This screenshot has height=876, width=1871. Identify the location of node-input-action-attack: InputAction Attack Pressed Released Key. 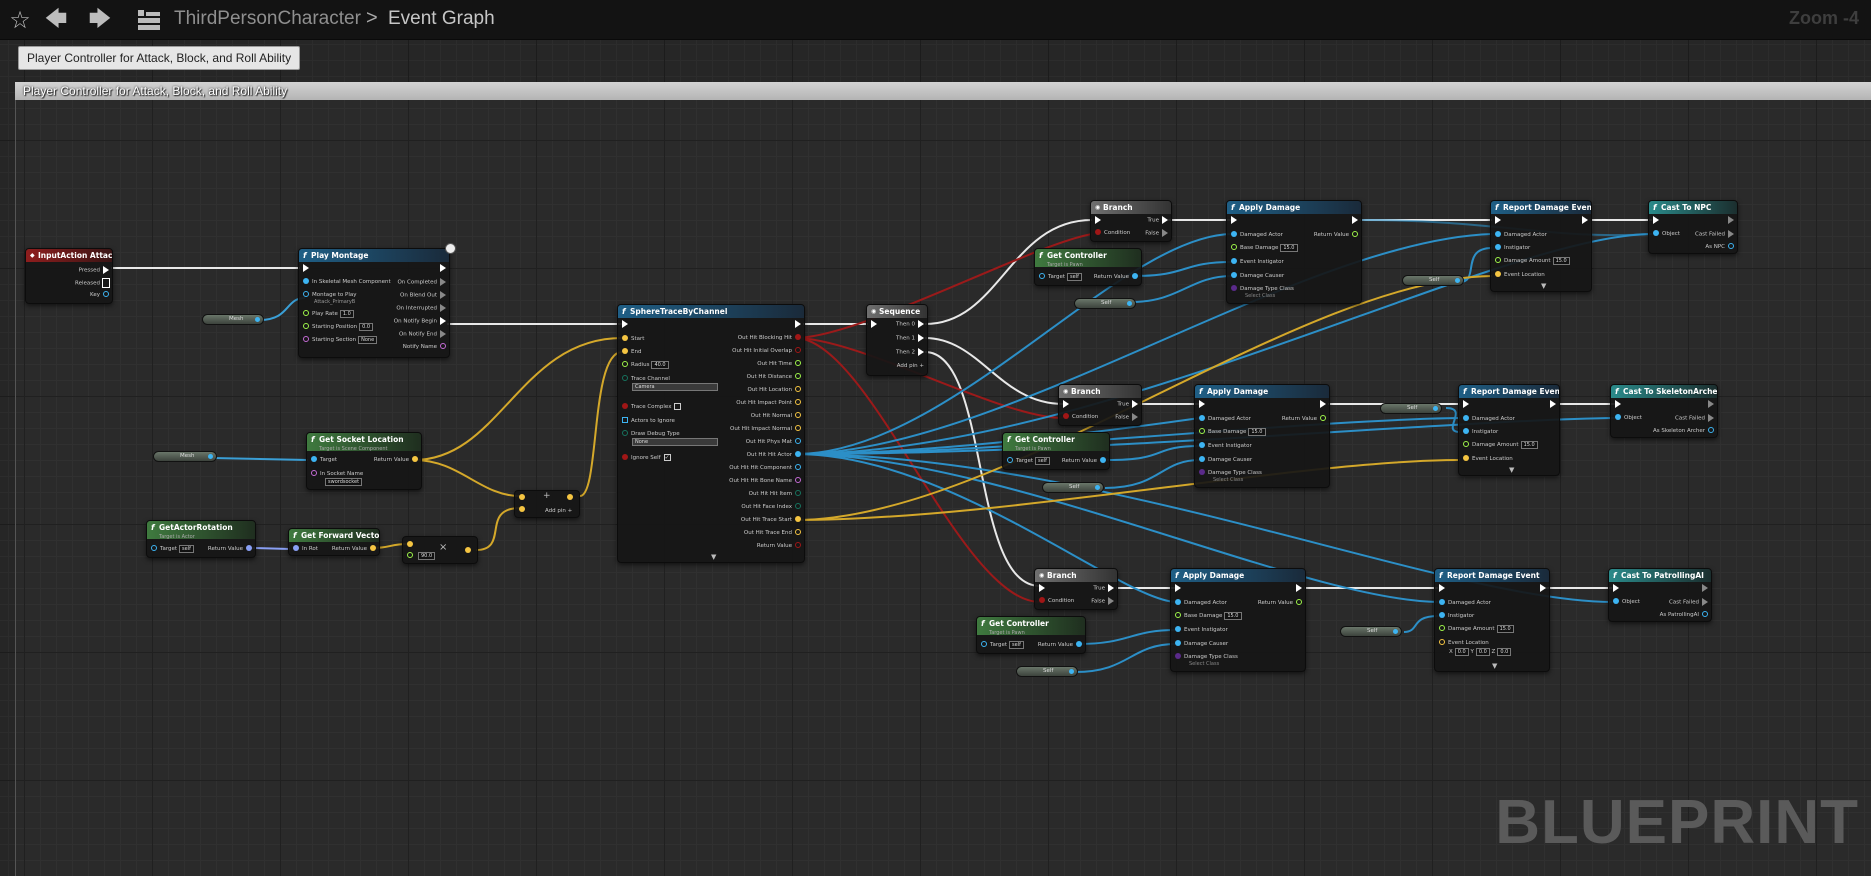
(69, 276).